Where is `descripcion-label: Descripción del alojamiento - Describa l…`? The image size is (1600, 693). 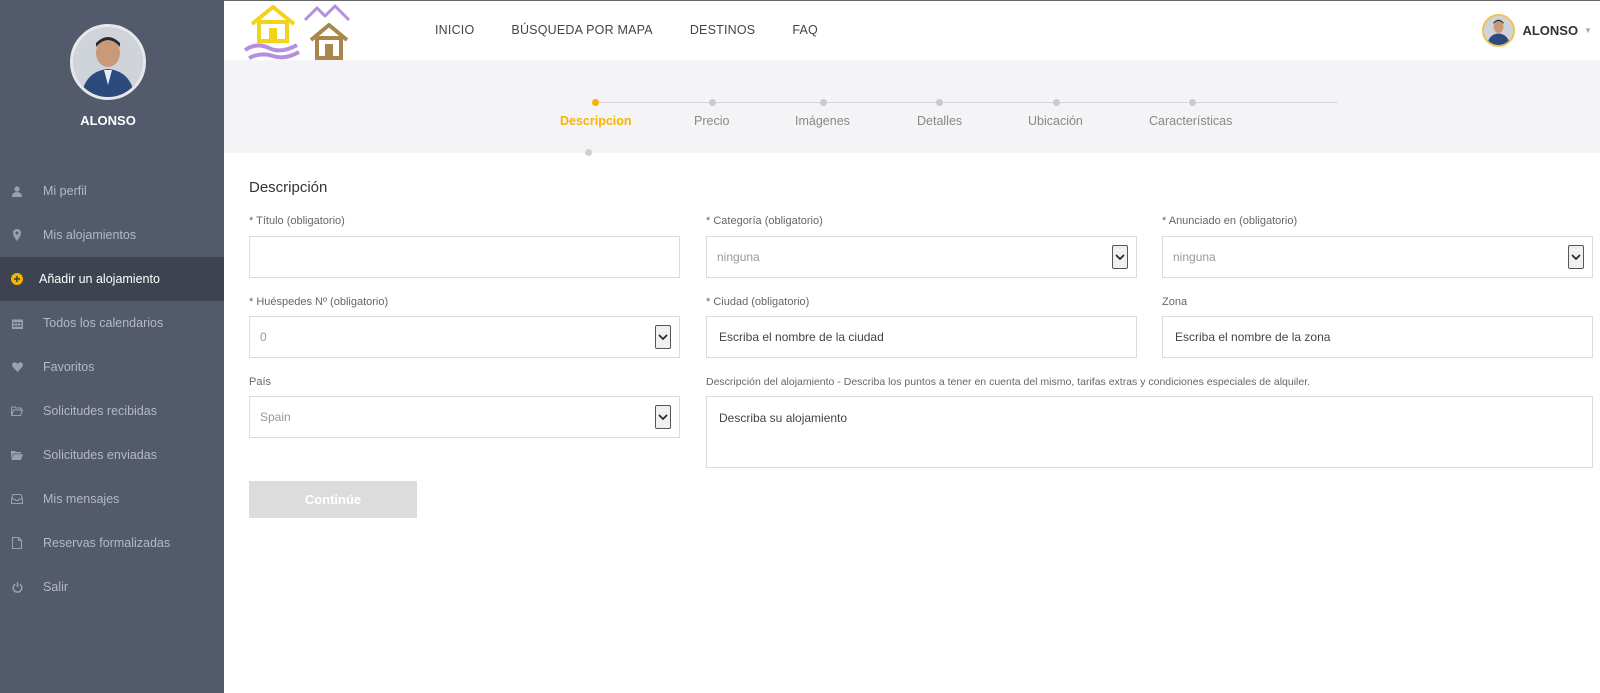 descripcion-label: Descripción del alojamiento - Describa l… is located at coordinates (1008, 382).